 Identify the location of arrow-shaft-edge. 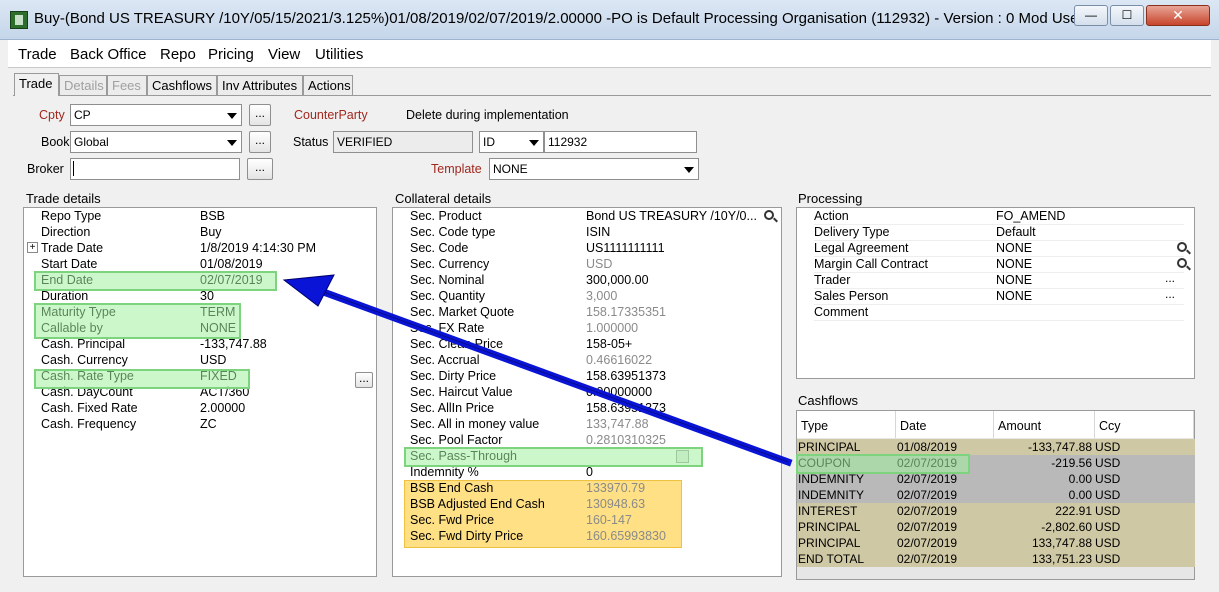
(553, 376).